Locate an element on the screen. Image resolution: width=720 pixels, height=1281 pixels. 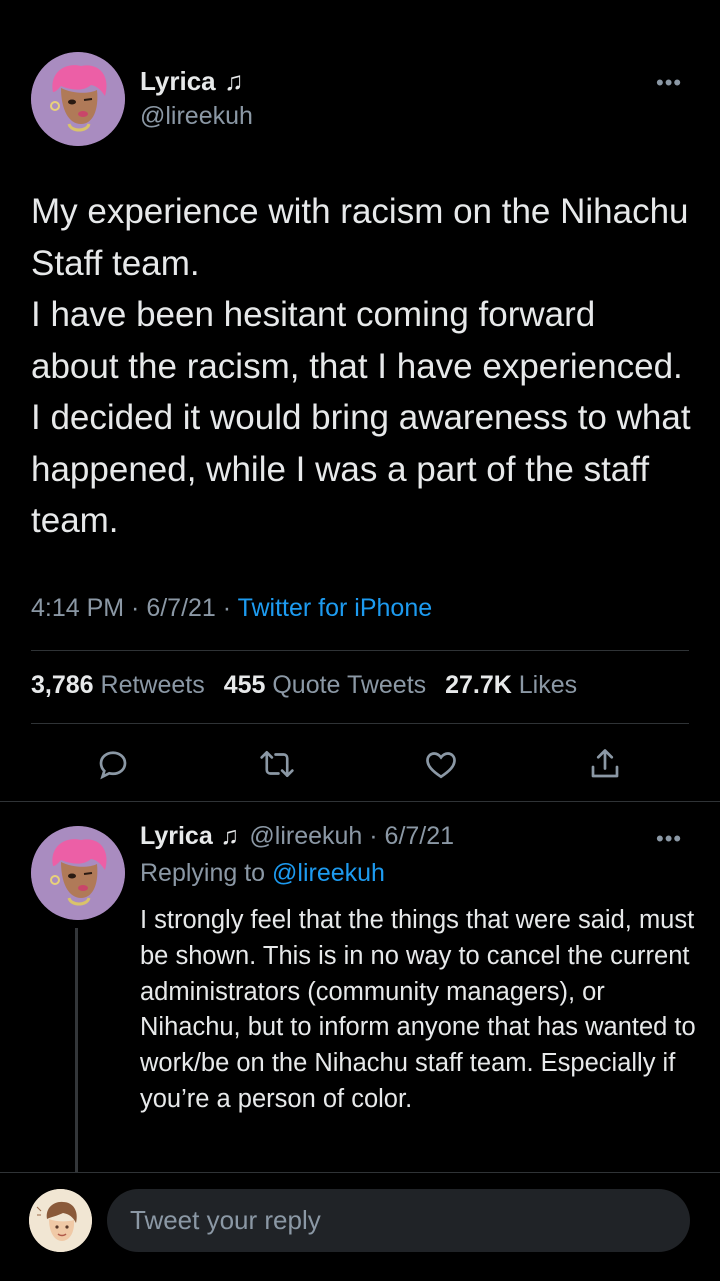
current-user-avatar is located at coordinates (60, 1220).